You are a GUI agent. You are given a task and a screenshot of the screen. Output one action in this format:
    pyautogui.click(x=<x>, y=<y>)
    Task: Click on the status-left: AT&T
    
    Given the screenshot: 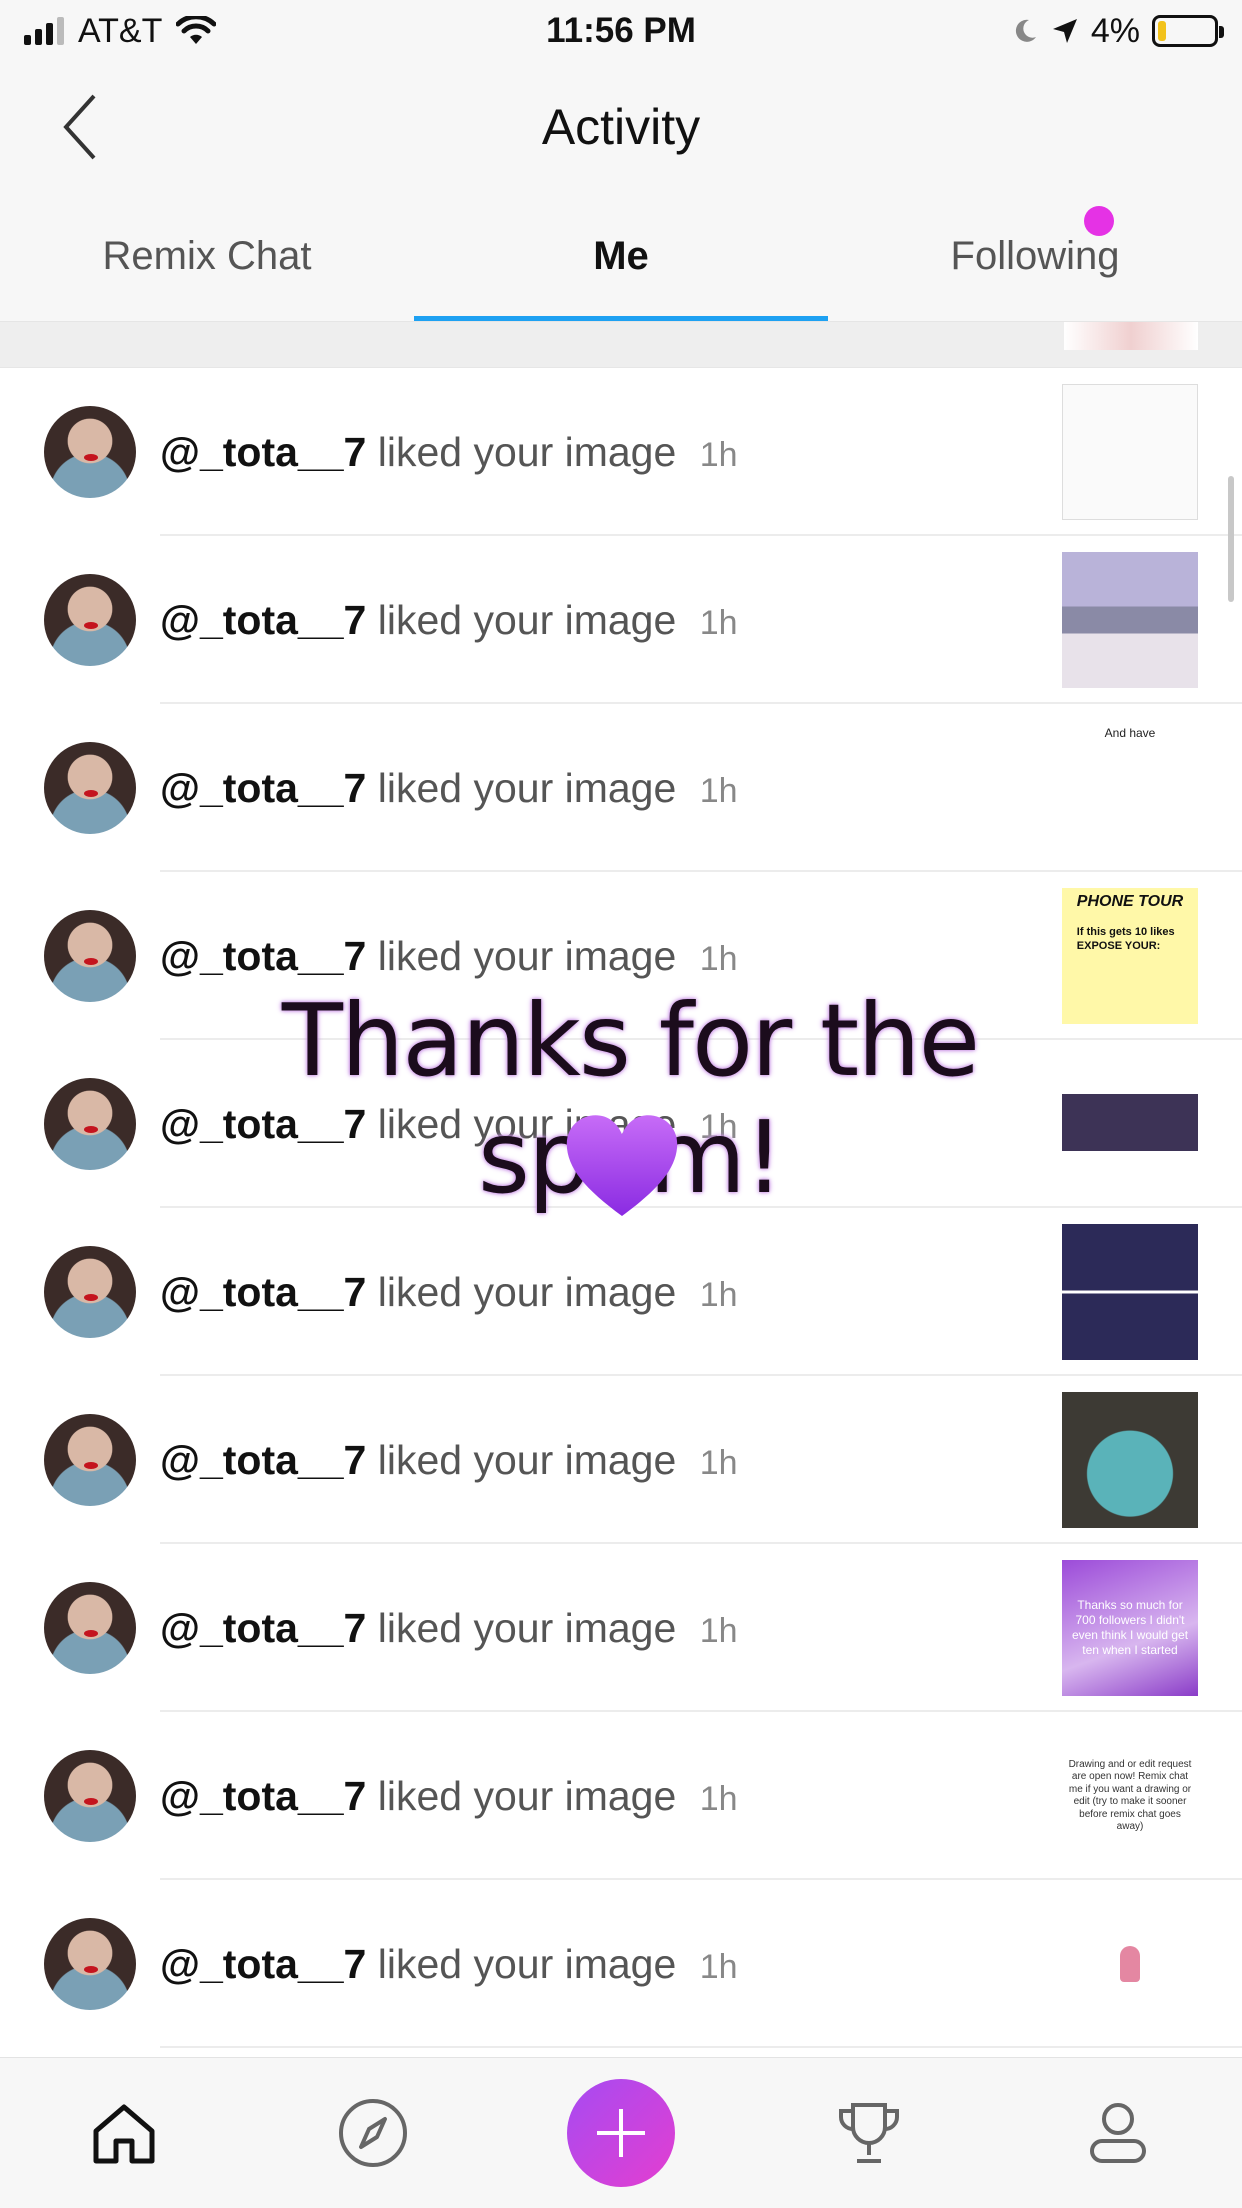 What is the action you would take?
    pyautogui.click(x=224, y=31)
    